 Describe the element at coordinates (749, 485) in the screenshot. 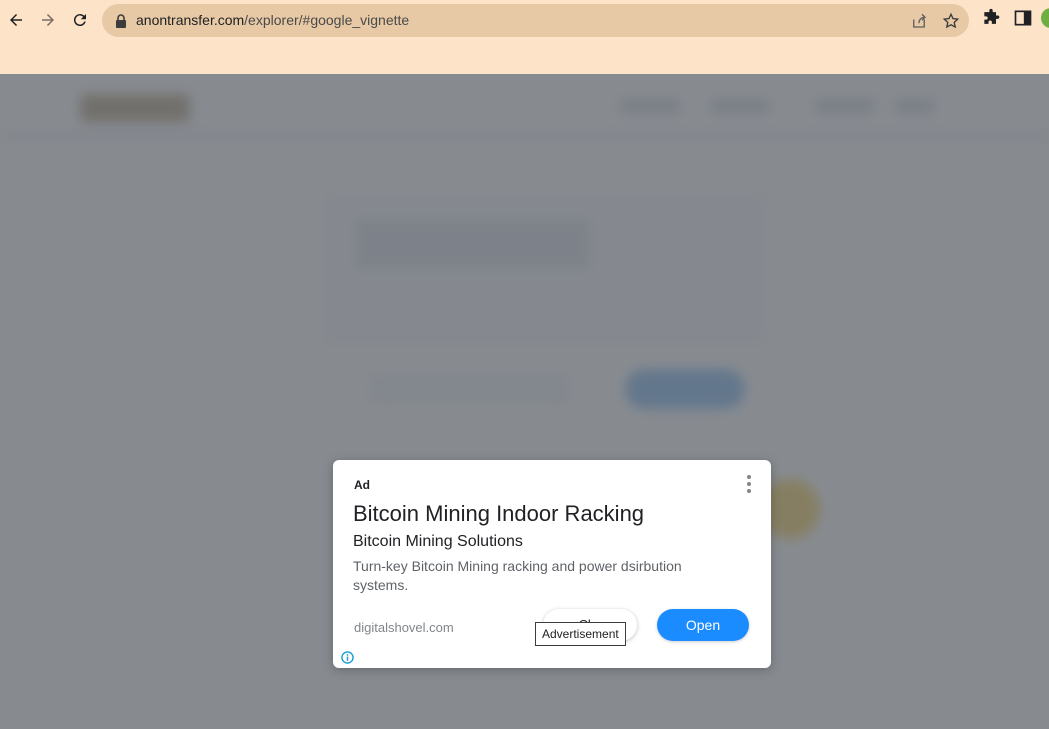

I see `more-options-icon` at that location.